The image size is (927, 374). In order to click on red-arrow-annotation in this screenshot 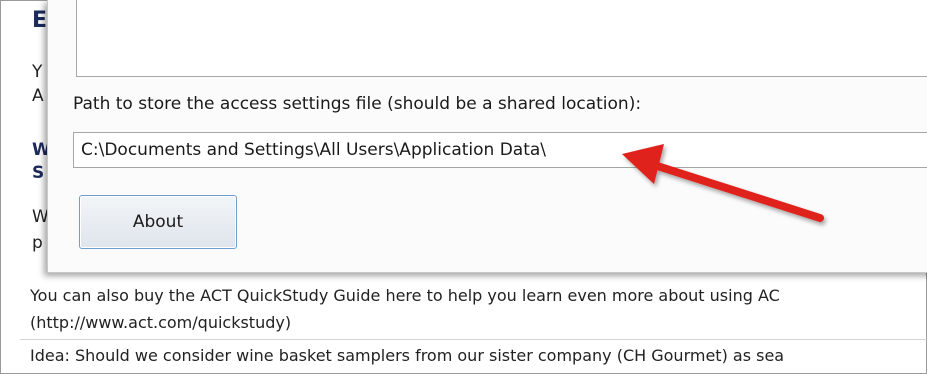, I will do `click(723, 183)`.